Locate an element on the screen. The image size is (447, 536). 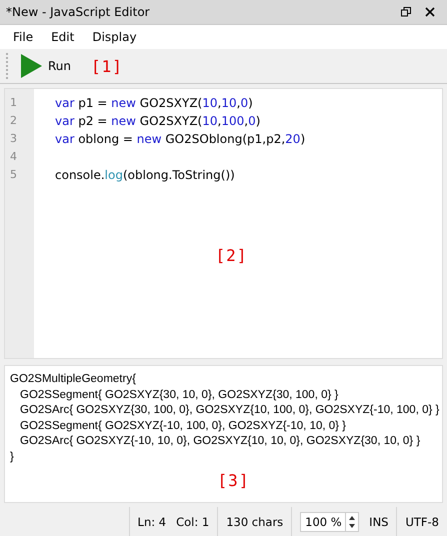
line-number: 1 is located at coordinates (13, 103).